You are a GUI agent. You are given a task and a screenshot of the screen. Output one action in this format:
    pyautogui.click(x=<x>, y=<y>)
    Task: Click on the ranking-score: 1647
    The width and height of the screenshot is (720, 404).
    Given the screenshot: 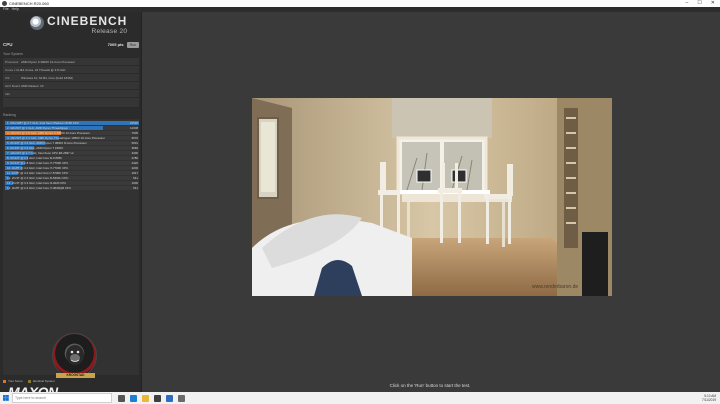 What is the action you would take?
    pyautogui.click(x=134, y=173)
    